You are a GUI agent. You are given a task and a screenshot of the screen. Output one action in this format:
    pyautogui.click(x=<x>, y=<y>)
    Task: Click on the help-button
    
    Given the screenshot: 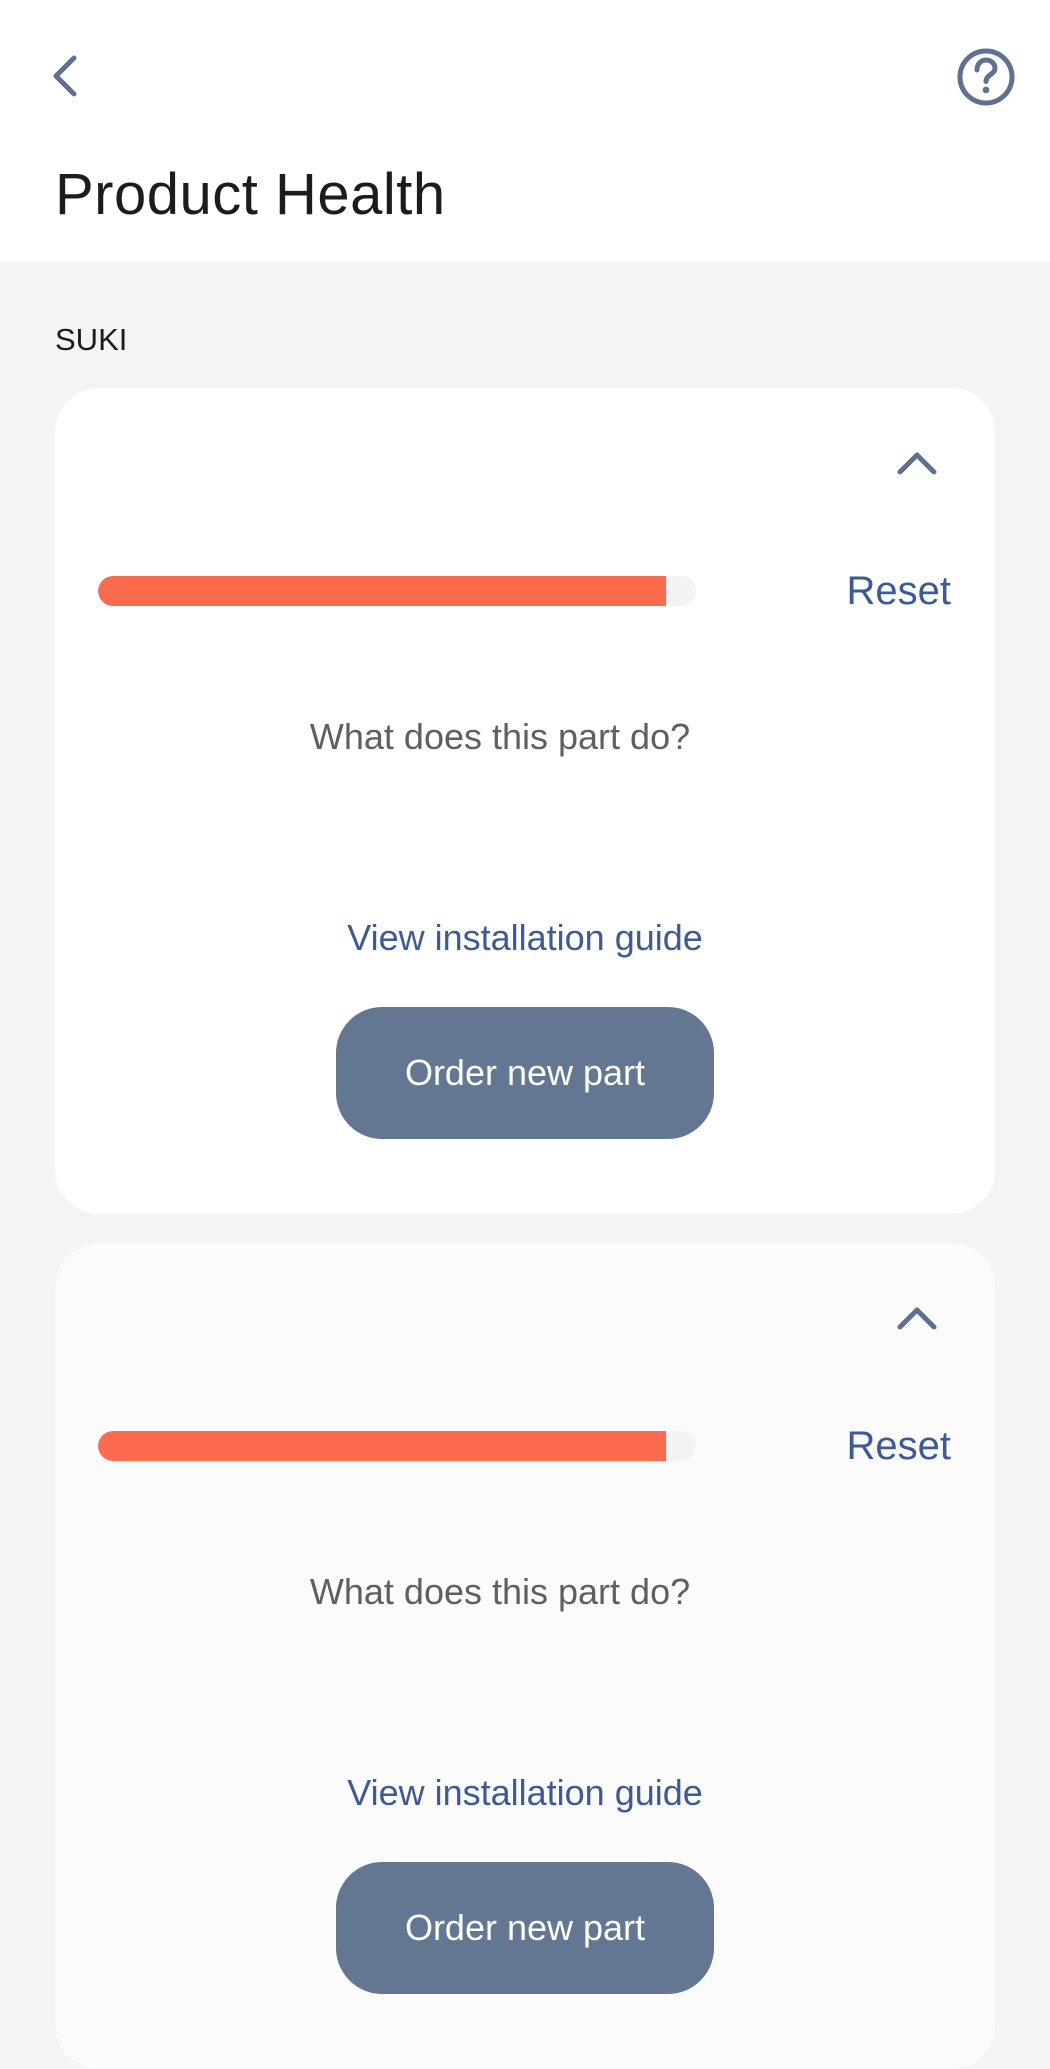 What is the action you would take?
    pyautogui.click(x=986, y=77)
    